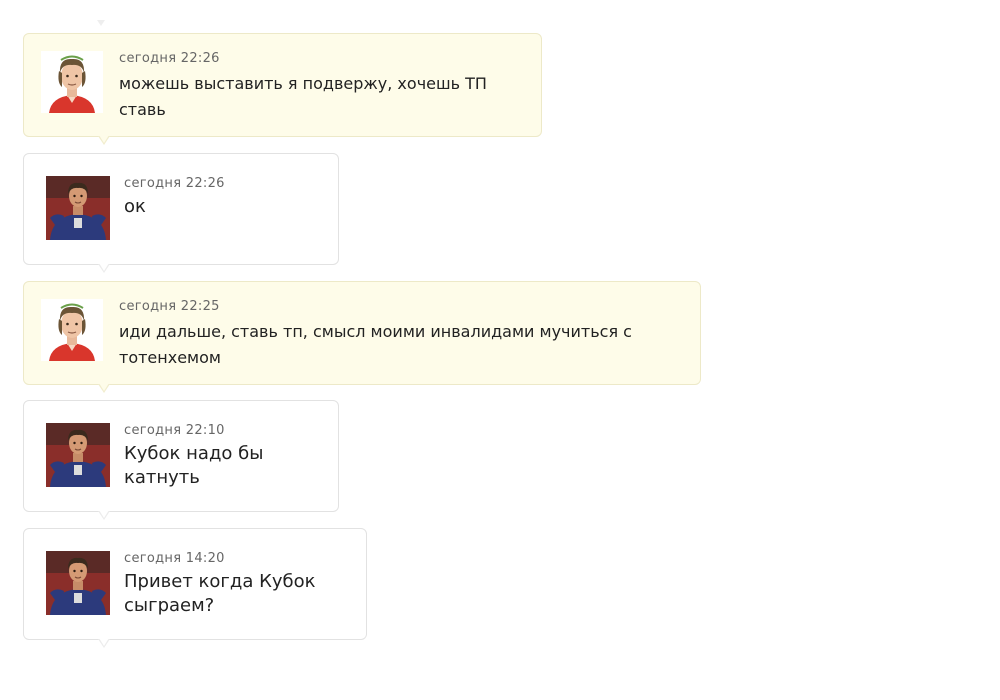 This screenshot has height=700, width=1000. Describe the element at coordinates (303, 83) in the screenshot. I see `message-text-line: можешь выставить я подвержу, хочешь ТП` at that location.